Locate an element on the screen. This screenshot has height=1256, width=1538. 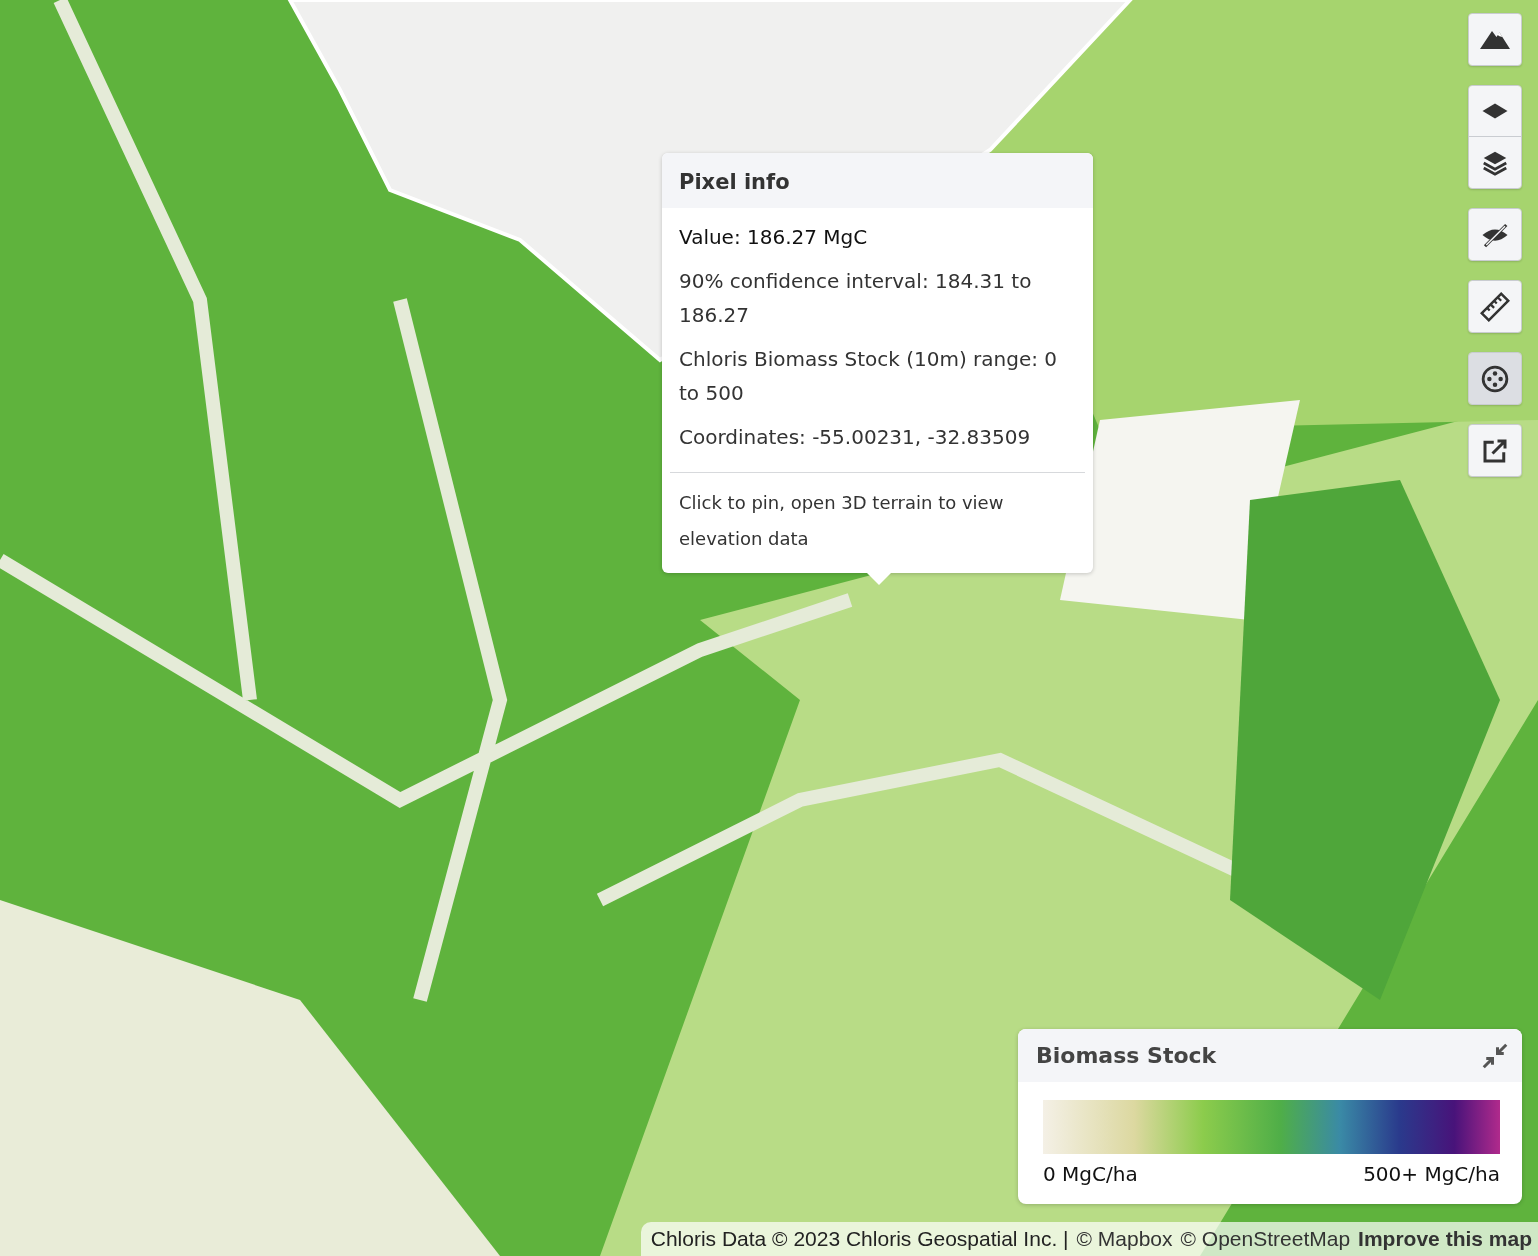
info-line: Coordinates: -55.00231, -32.83509 is located at coordinates (855, 437).